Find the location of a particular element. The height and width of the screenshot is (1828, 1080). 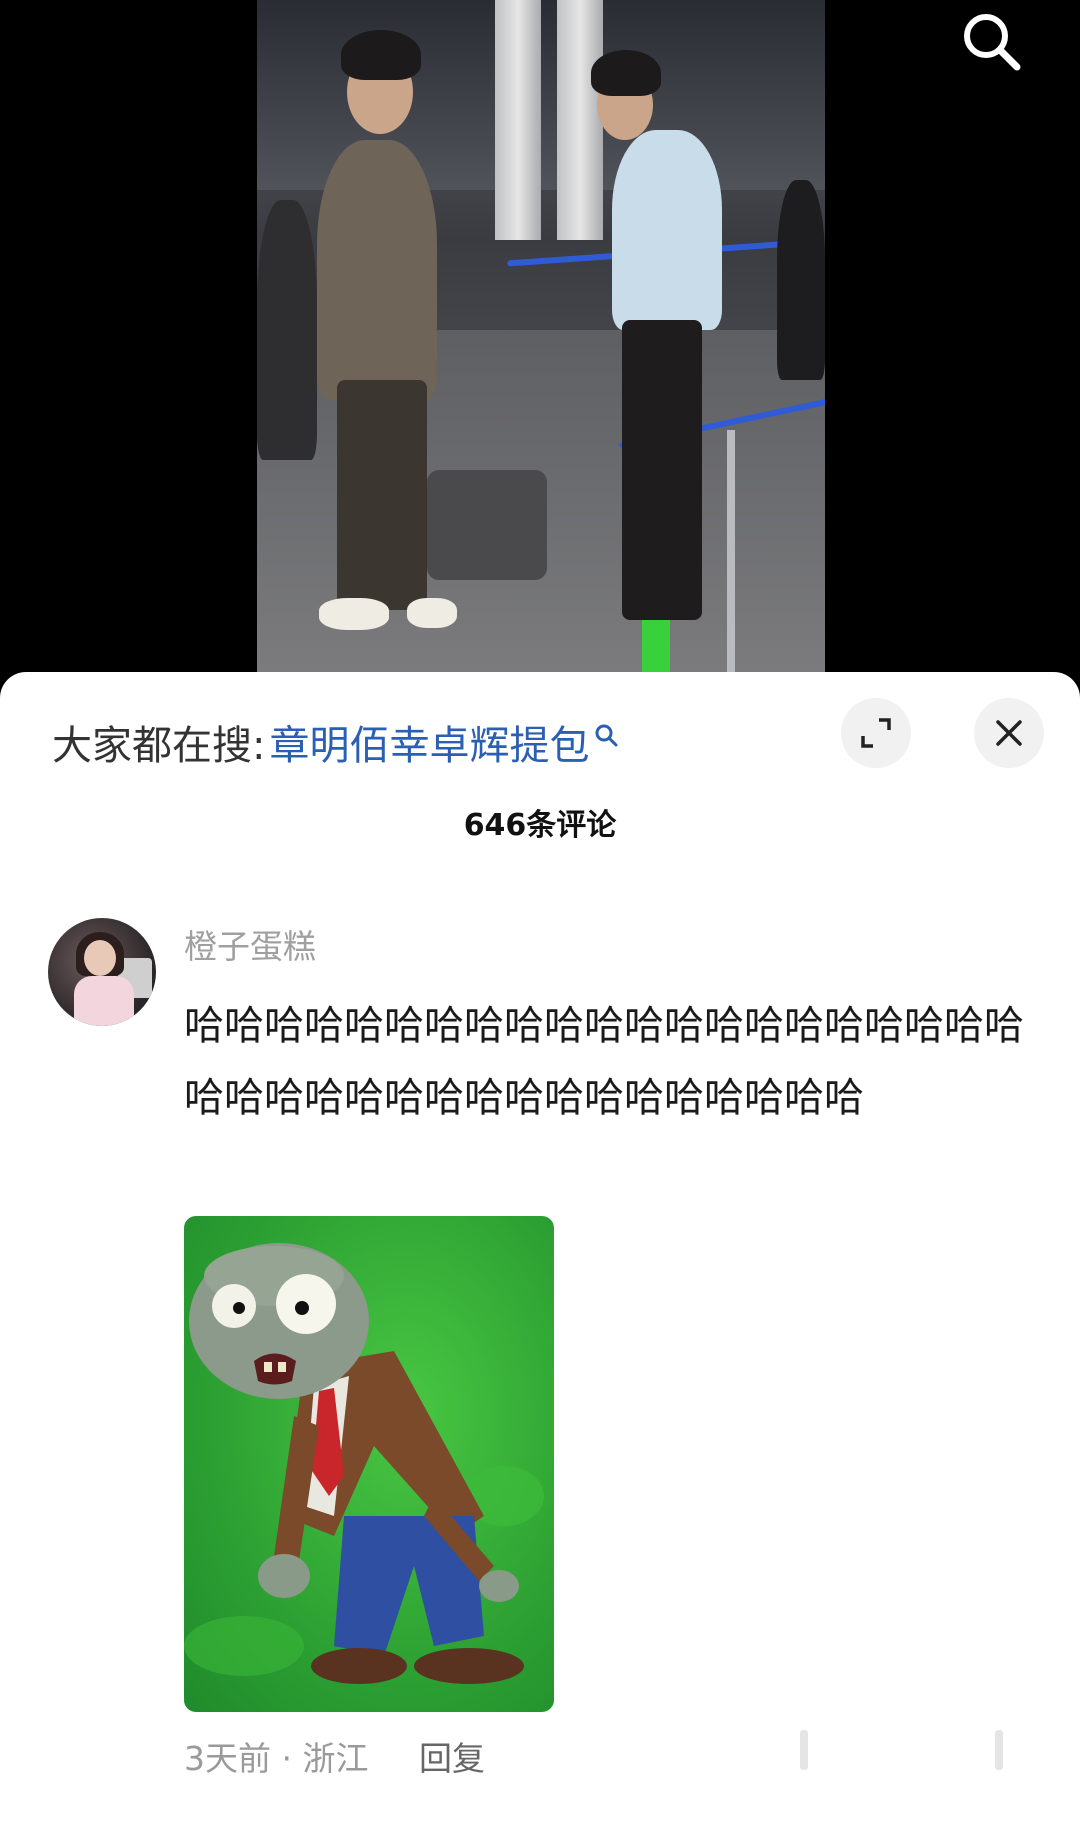

person-left-jacket is located at coordinates (377, 270).